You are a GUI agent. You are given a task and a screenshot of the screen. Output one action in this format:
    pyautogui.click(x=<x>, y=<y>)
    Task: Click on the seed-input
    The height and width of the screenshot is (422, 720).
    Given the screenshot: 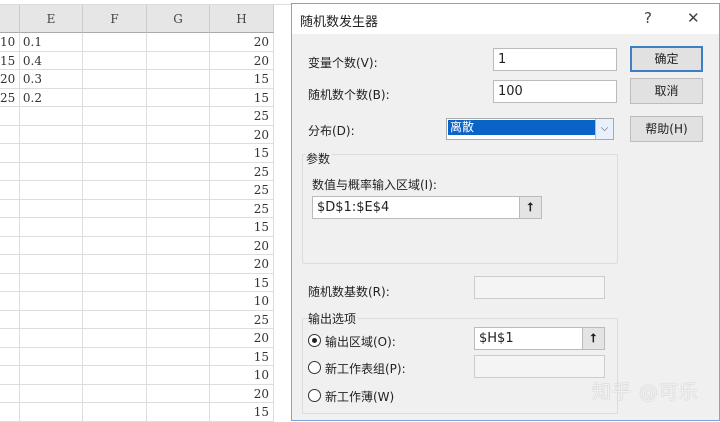 What is the action you would take?
    pyautogui.click(x=539, y=287)
    